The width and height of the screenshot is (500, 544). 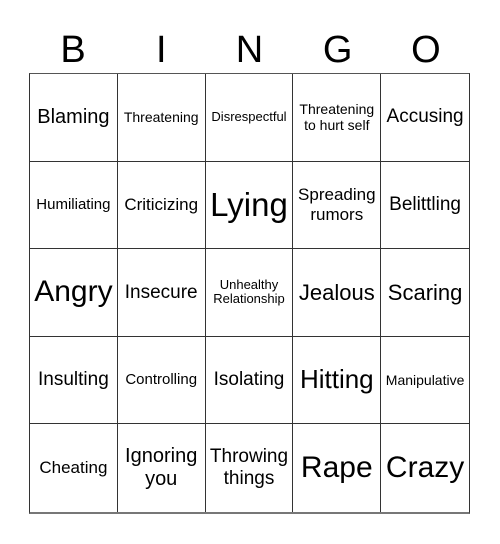 I want to click on bingo-cell: Hitting, so click(x=337, y=380).